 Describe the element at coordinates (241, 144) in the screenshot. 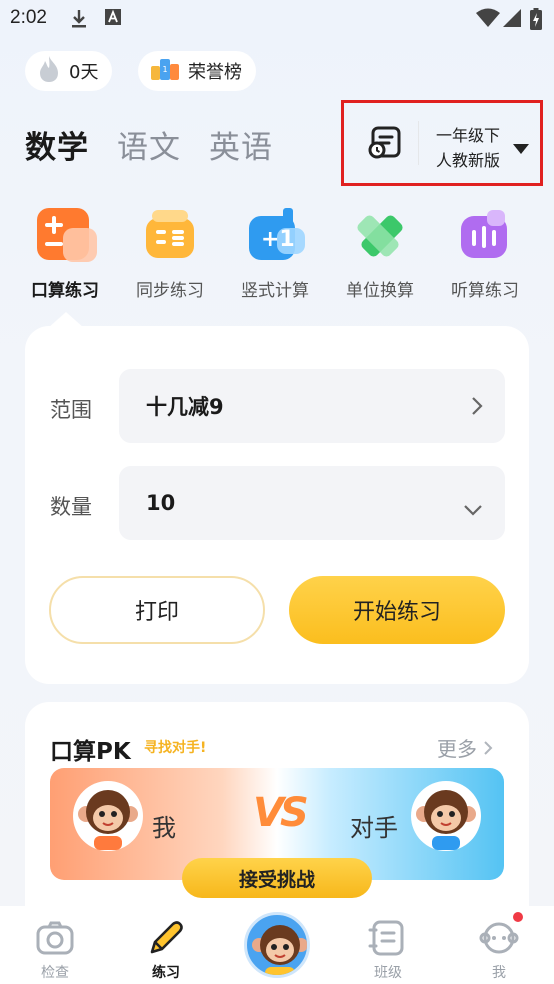

I see `tab-english: 英语` at that location.